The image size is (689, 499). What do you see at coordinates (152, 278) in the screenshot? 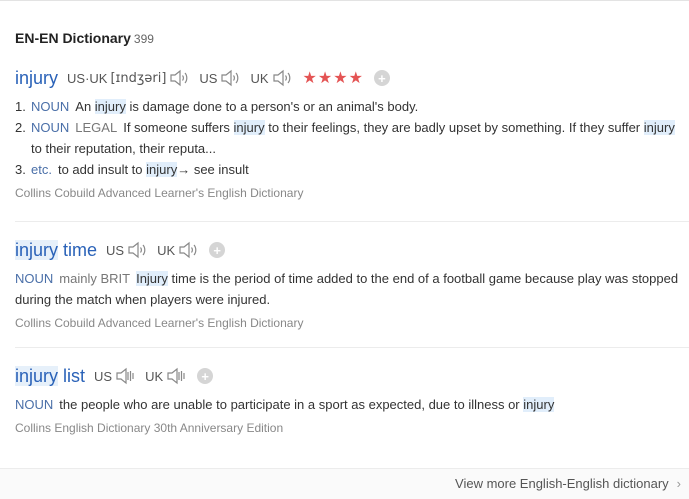
I see `highlighted-term: Injury` at bounding box center [152, 278].